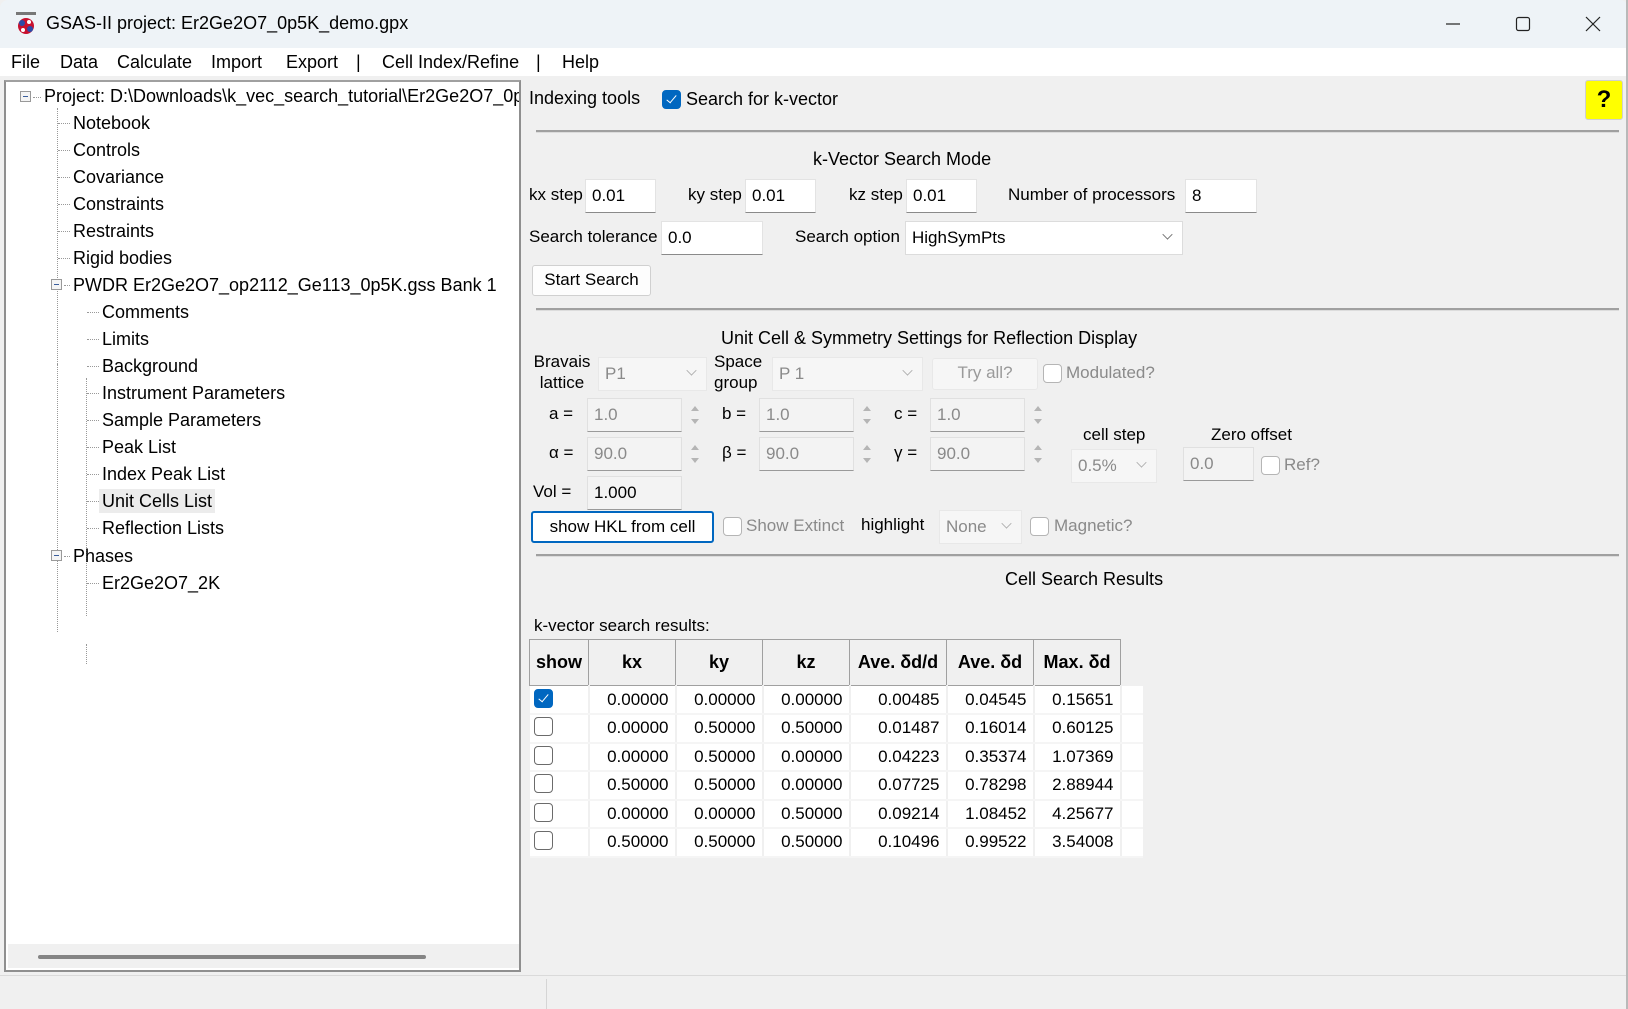 Image resolution: width=1628 pixels, height=1009 pixels. What do you see at coordinates (632, 662) in the screenshot?
I see `column-header-kx: kx` at bounding box center [632, 662].